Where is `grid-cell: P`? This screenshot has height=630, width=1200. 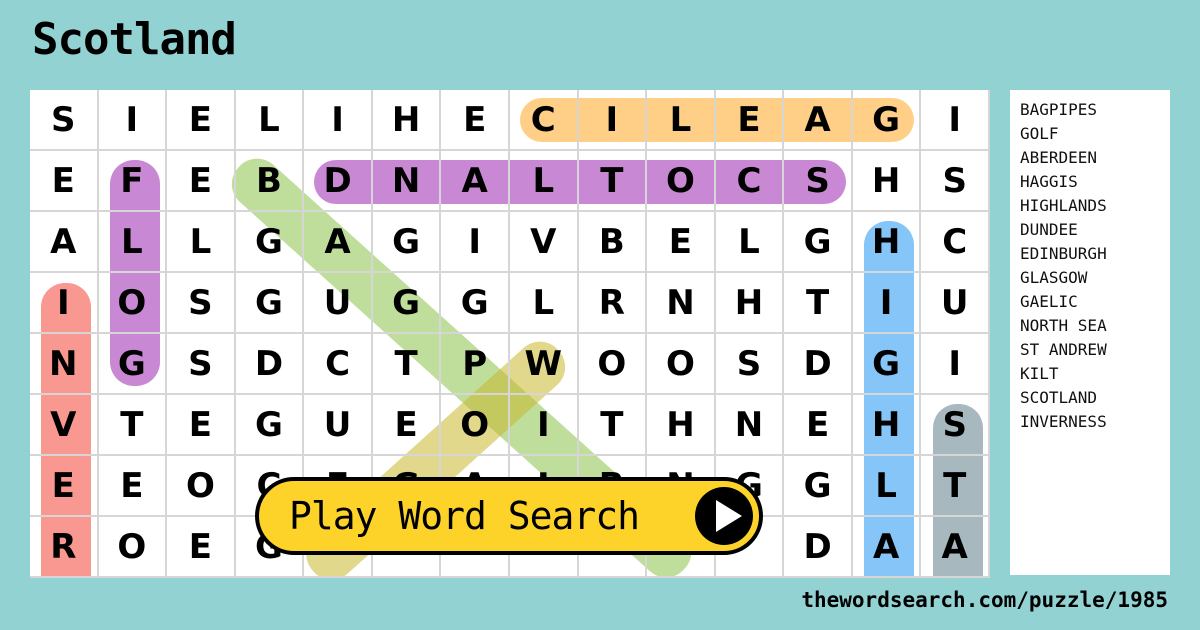
grid-cell: P is located at coordinates (475, 364).